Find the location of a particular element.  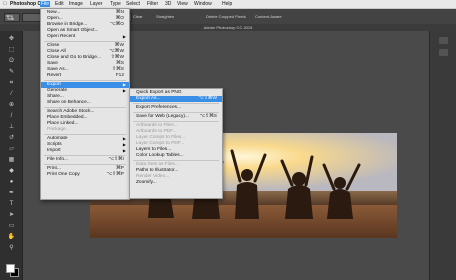

crop-tool-icon: ⌗ is located at coordinates (11, 83).